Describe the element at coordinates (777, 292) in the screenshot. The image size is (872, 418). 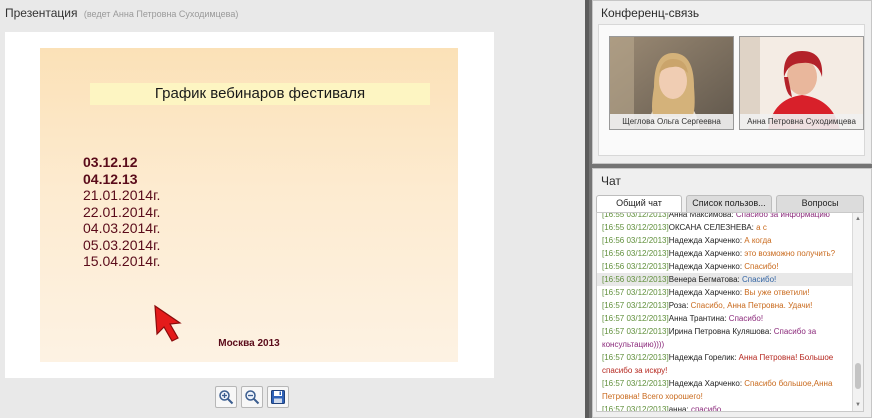
I see `message-text: Вы уже ответили!` at that location.